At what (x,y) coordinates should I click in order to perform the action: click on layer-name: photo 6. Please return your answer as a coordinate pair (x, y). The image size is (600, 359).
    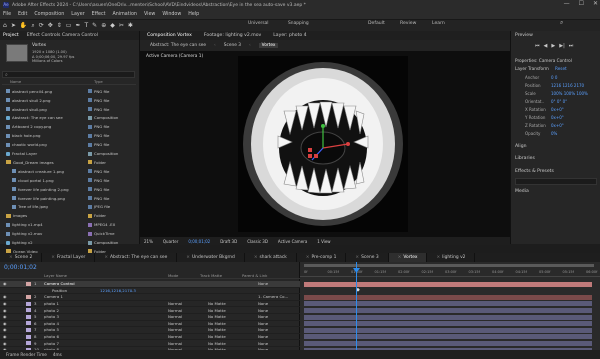
    Looking at the image, I should click on (51, 336).